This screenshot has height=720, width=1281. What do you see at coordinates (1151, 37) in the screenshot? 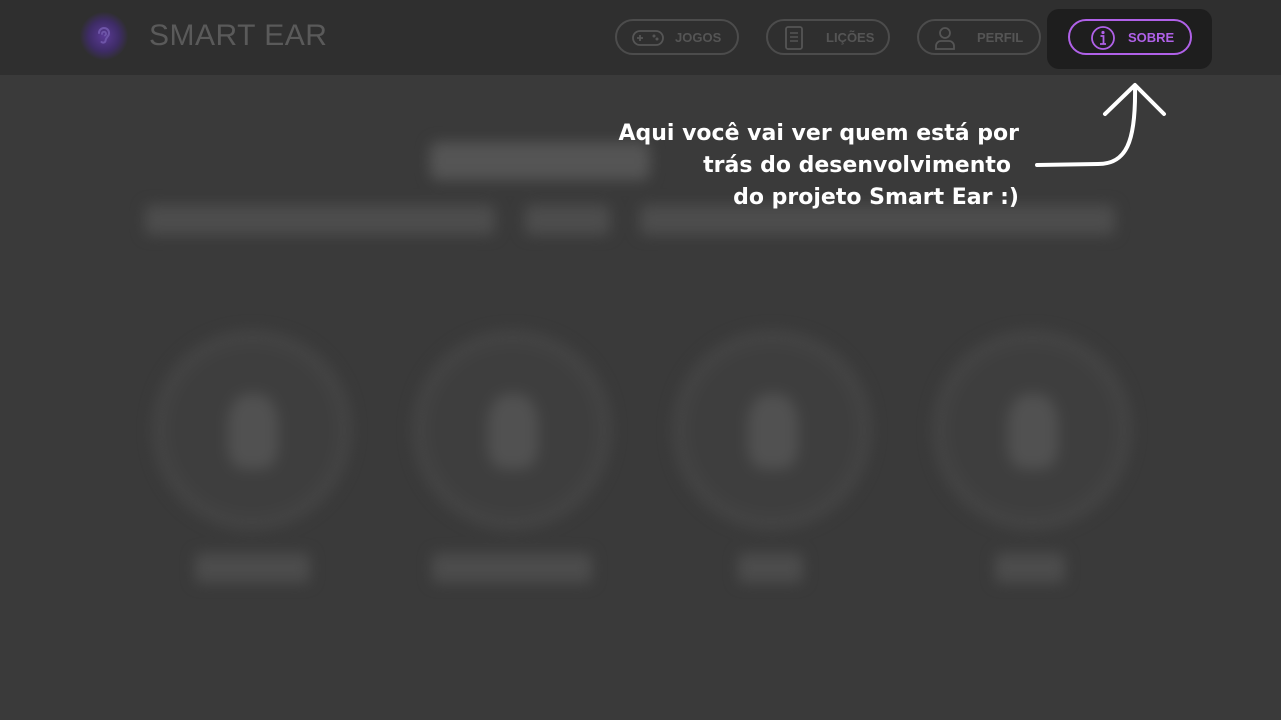
I see `nav-sobre-label: SOBRE` at bounding box center [1151, 37].